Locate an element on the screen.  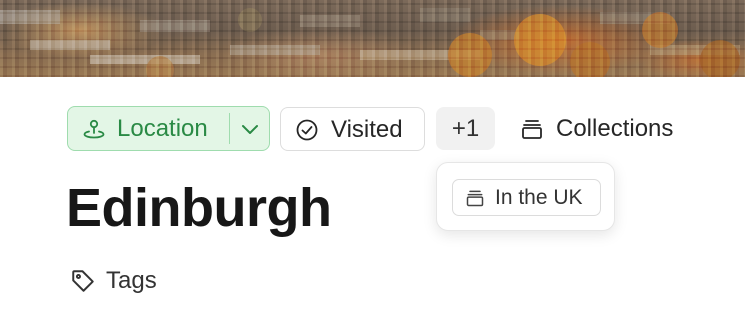
tags-property: Tags is located at coordinates (113, 281).